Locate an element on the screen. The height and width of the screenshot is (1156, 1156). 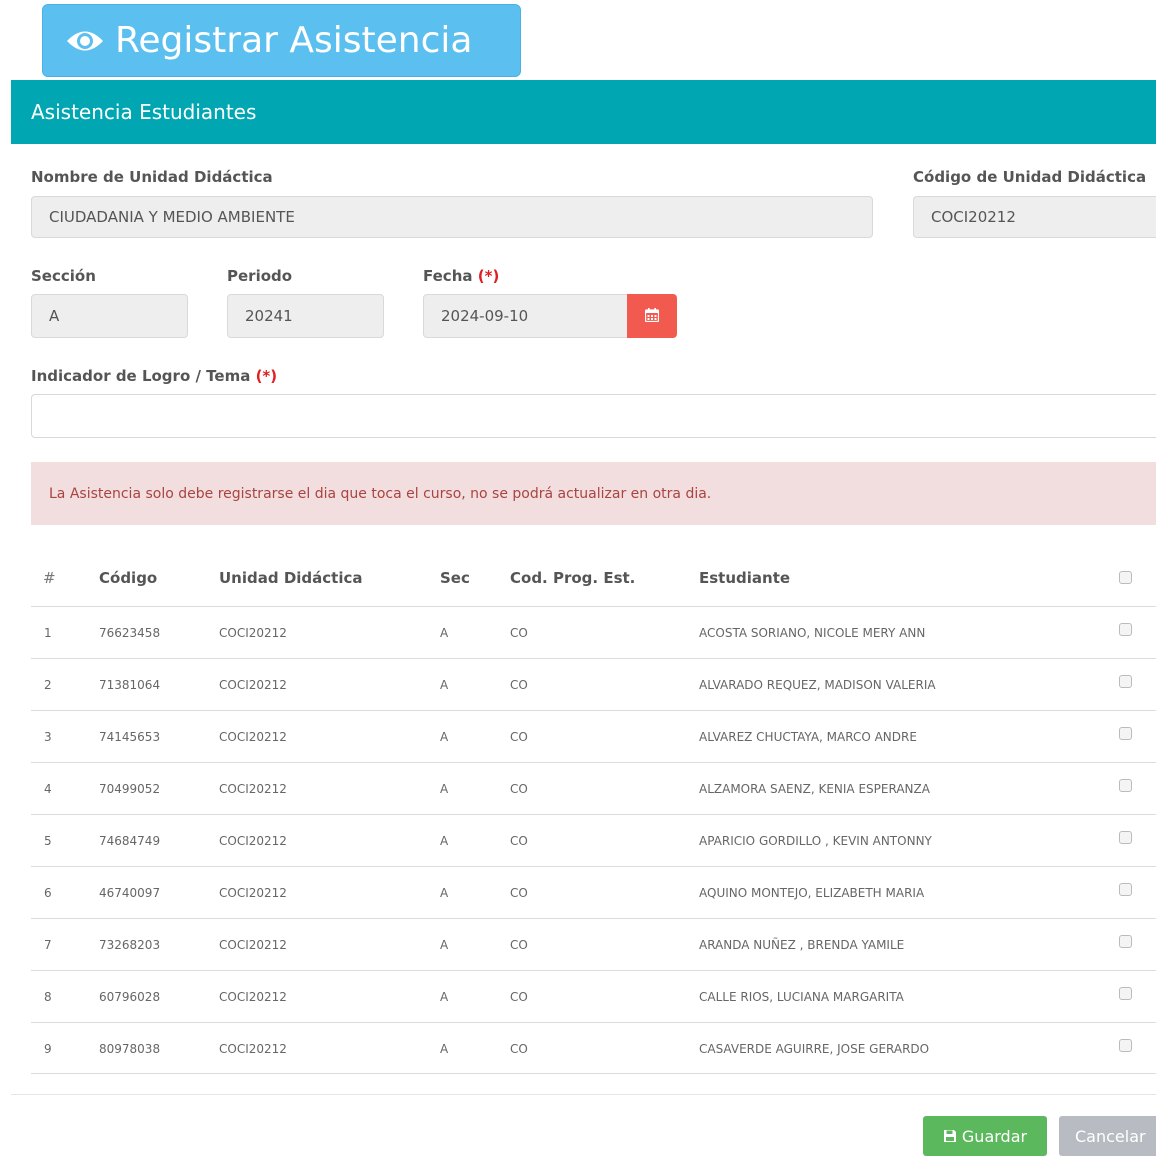
row-estudiante: ARANDA NUÑEZ , BRENDA YAMILE is located at coordinates (802, 945).